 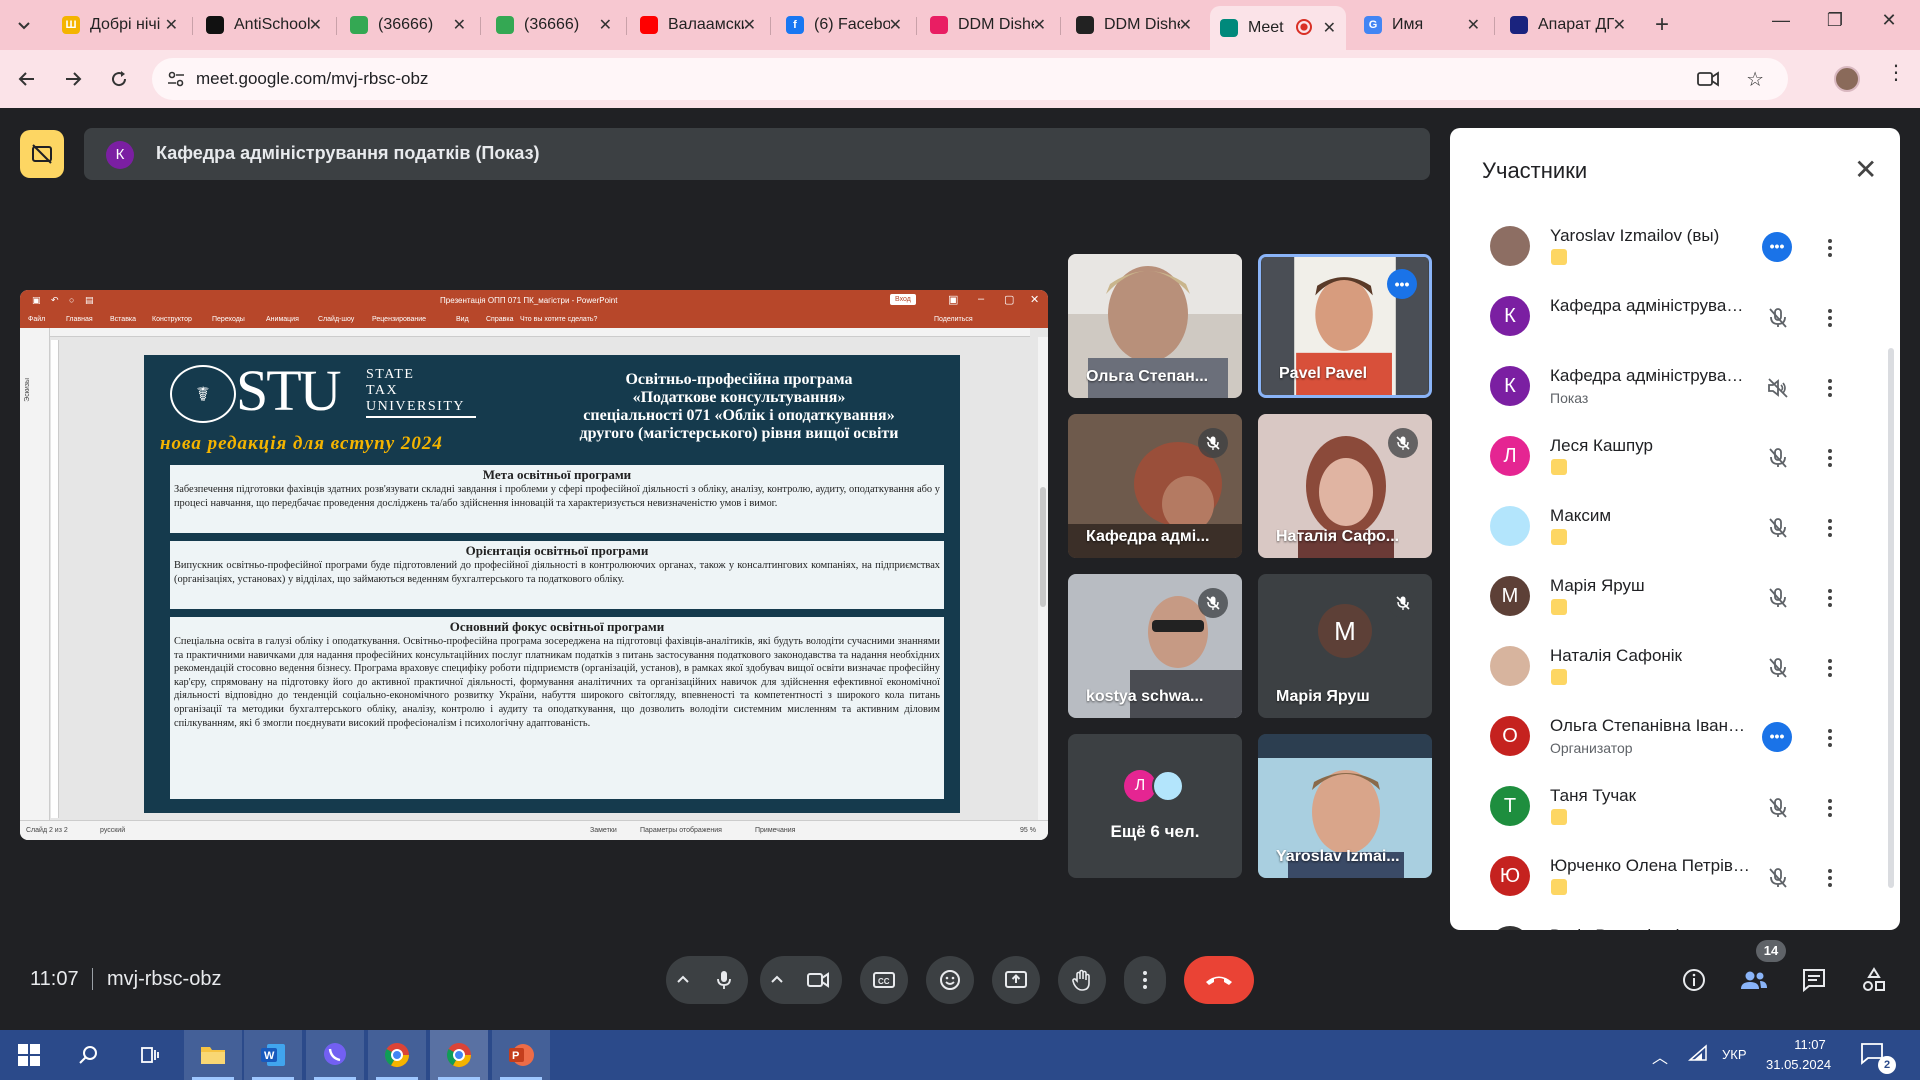 I want to click on address-bar: meet.google.com/mvj-rbsc-obz ☆, so click(x=970, y=79).